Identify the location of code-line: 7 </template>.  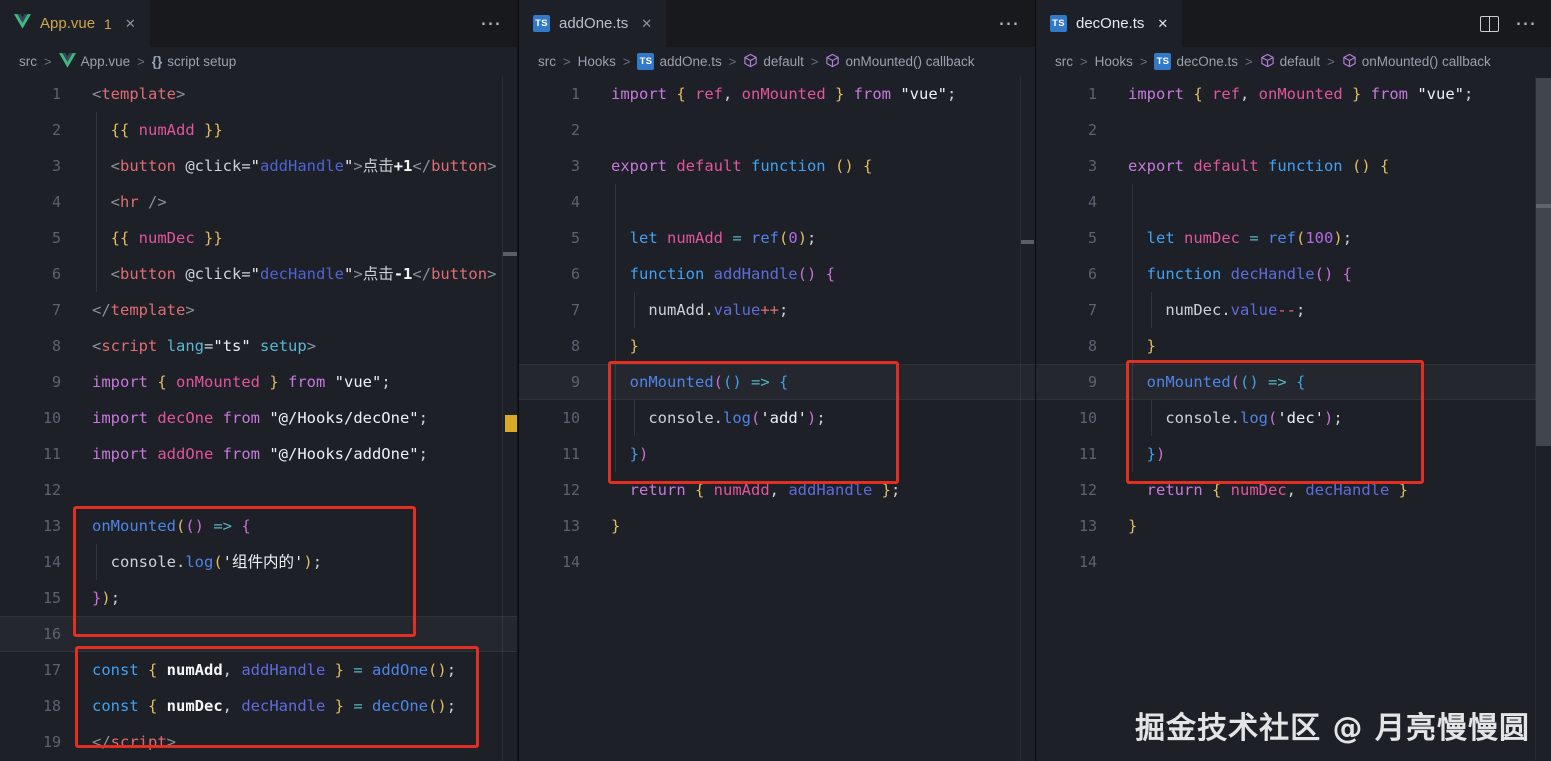
(258, 310).